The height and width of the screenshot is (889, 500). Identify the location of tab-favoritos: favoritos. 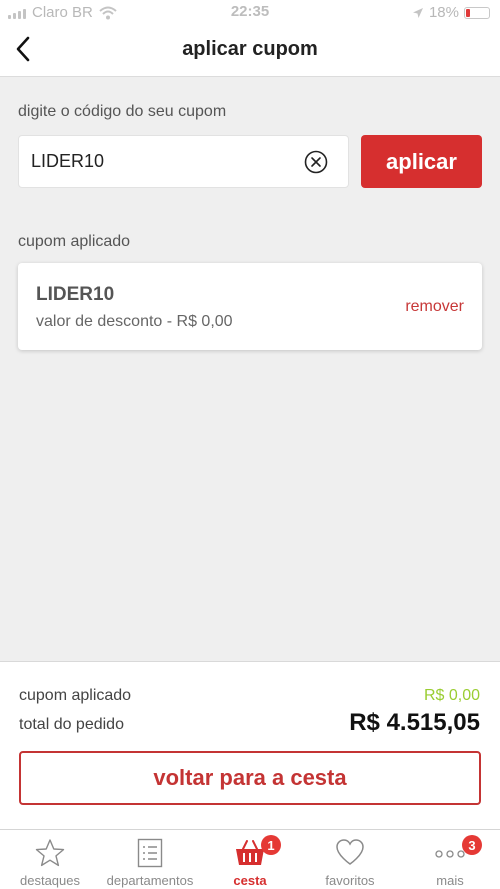
(350, 859).